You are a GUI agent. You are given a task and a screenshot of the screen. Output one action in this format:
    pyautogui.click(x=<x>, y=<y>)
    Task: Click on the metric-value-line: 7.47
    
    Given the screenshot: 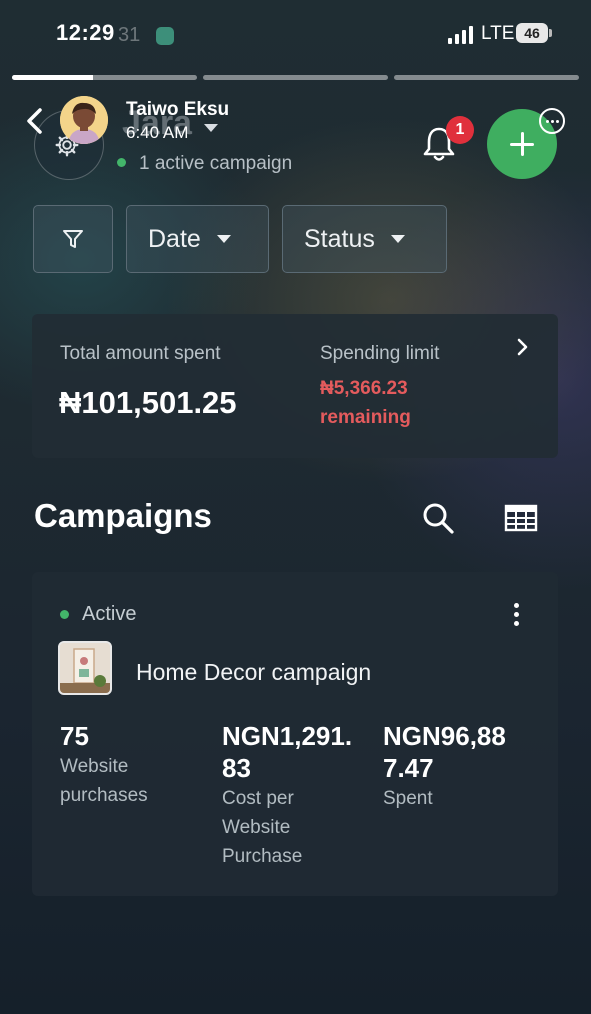 What is the action you would take?
    pyautogui.click(x=408, y=768)
    